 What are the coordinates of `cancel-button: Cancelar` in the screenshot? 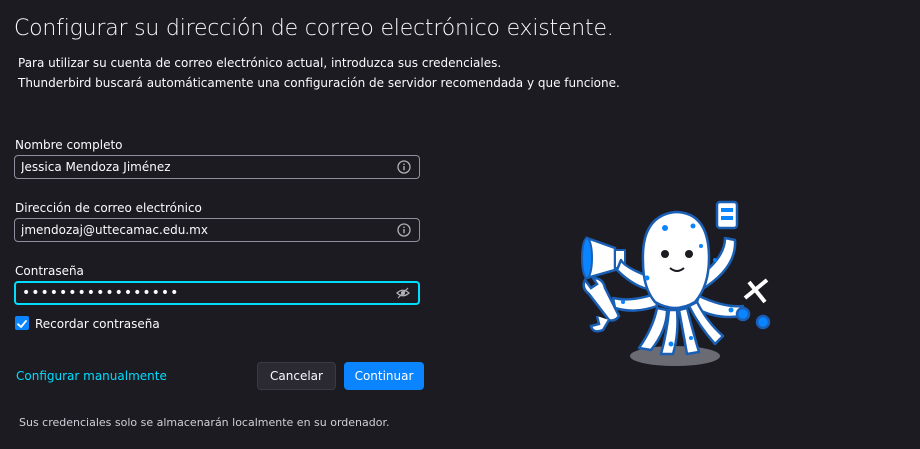 It's located at (296, 376).